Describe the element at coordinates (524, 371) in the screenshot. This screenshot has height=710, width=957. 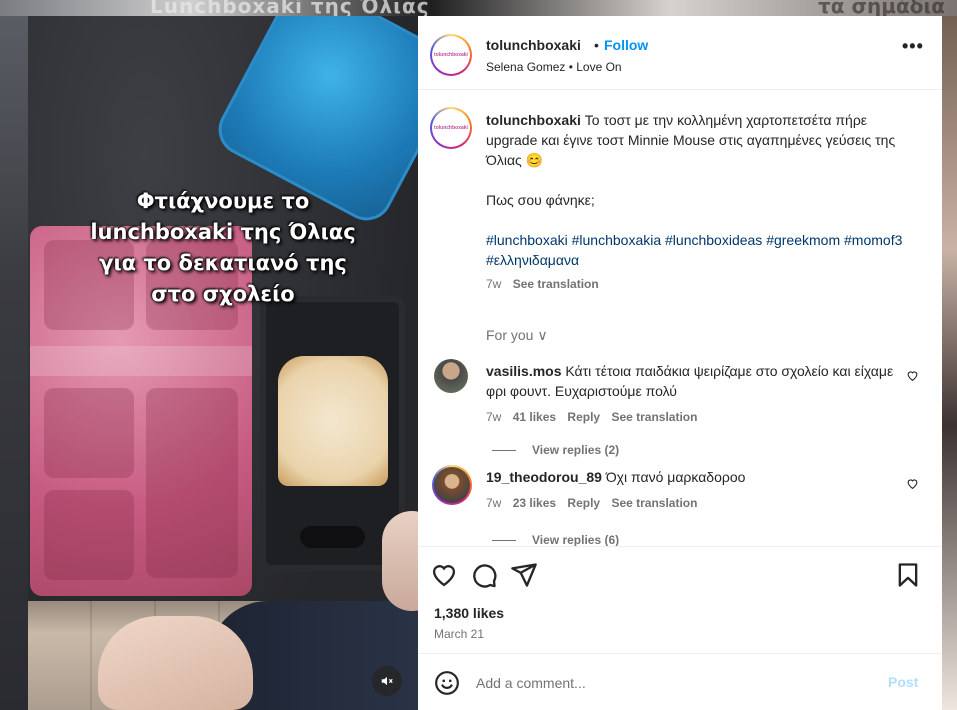
I see `comment-username: vasilis.mos` at that location.